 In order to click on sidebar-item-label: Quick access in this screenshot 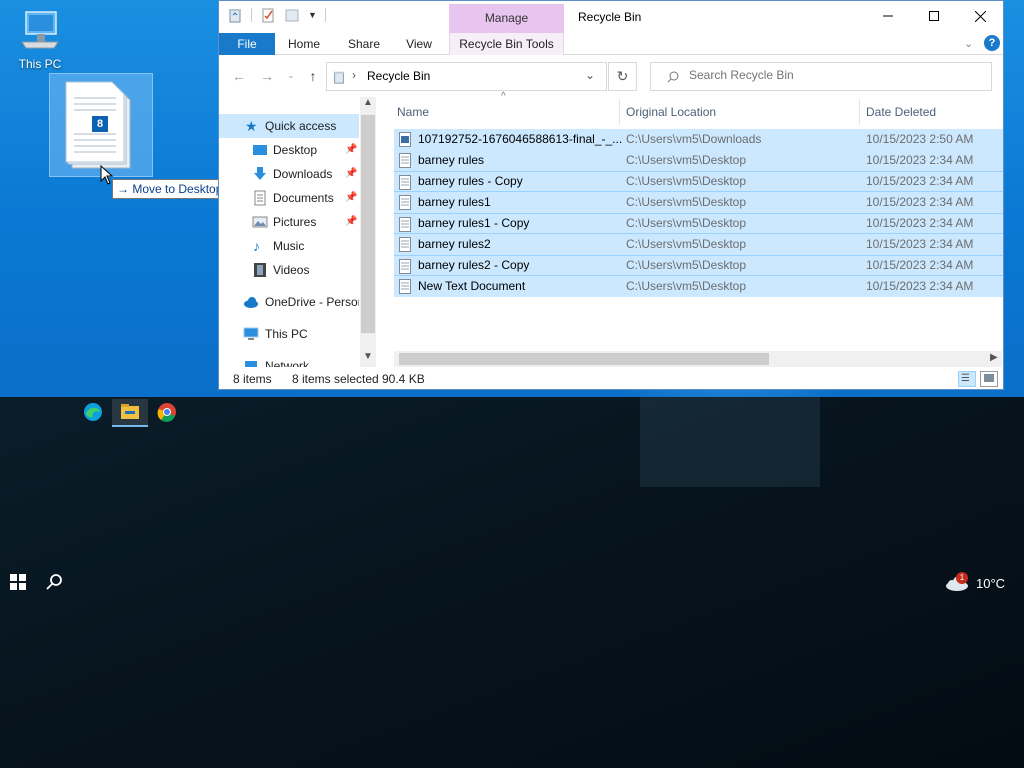, I will do `click(301, 126)`.